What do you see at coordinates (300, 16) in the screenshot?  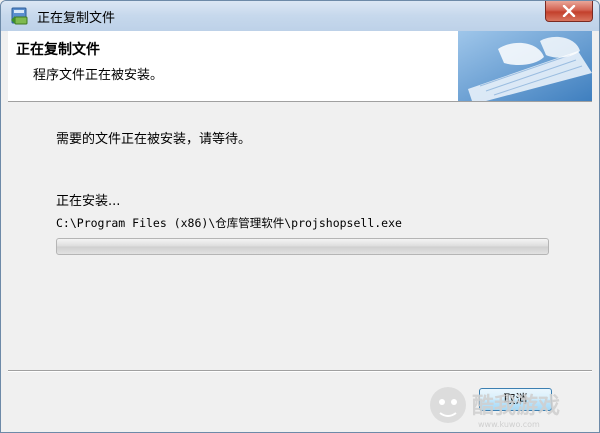 I see `title-bar: 正在复制文件` at bounding box center [300, 16].